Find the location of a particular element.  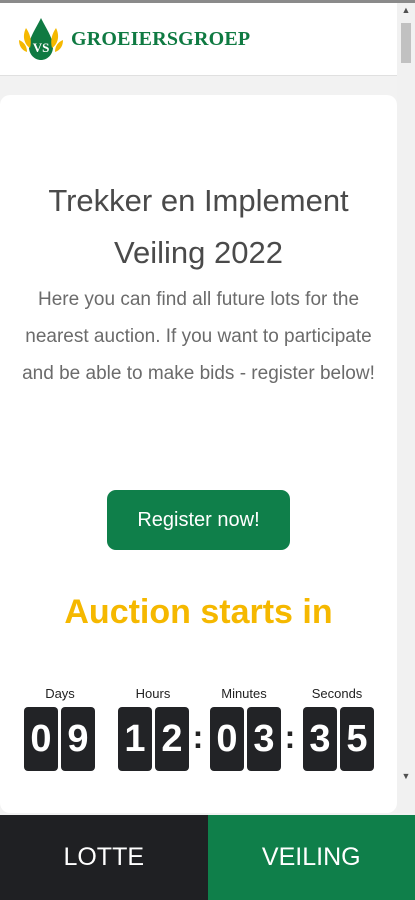

logo-monogram: VS is located at coordinates (41, 47).